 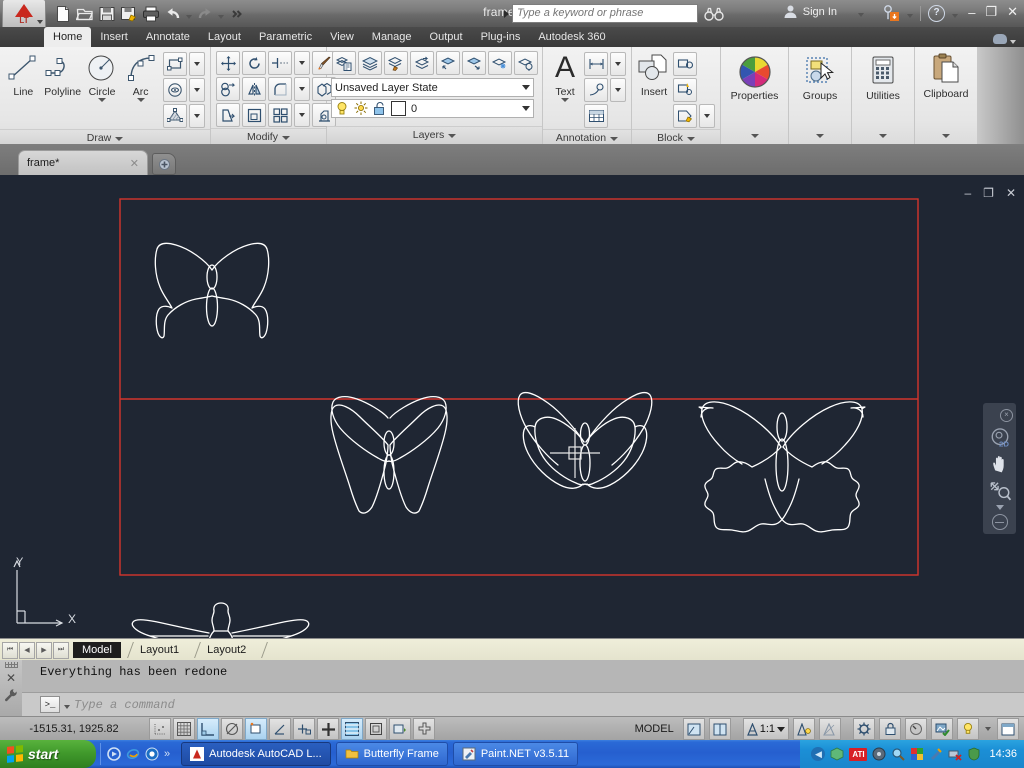 I want to click on zoom-extents-icon, so click(x=1000, y=490).